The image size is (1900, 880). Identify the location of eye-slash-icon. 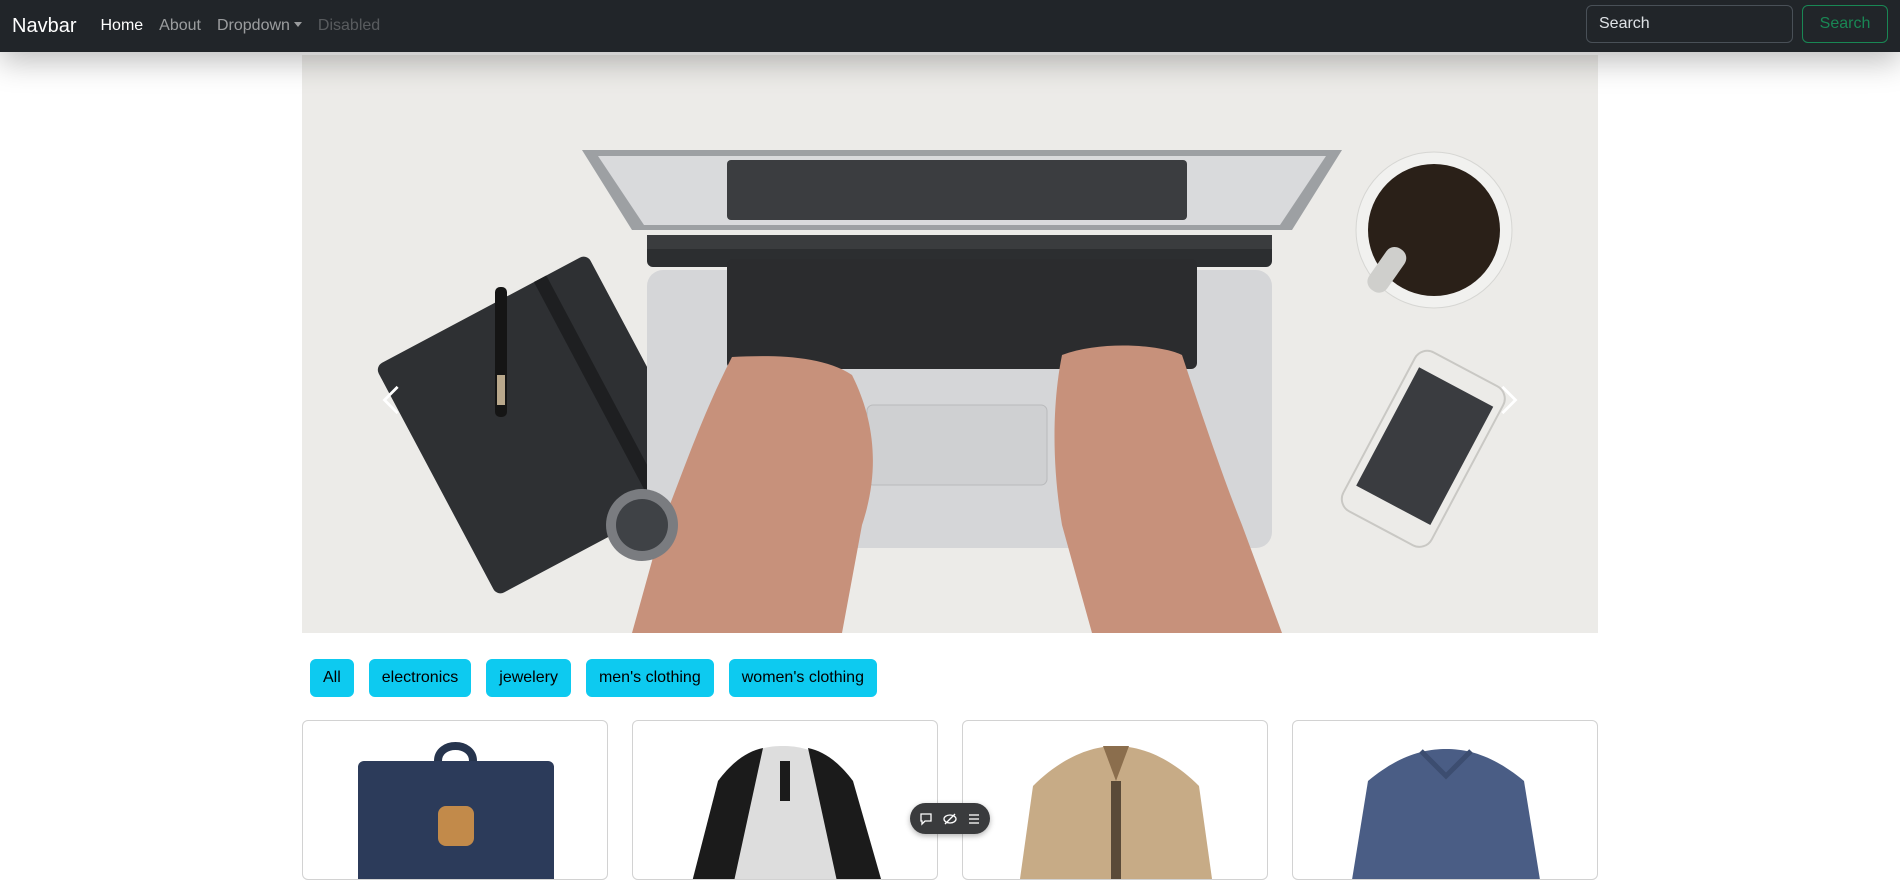
(950, 819).